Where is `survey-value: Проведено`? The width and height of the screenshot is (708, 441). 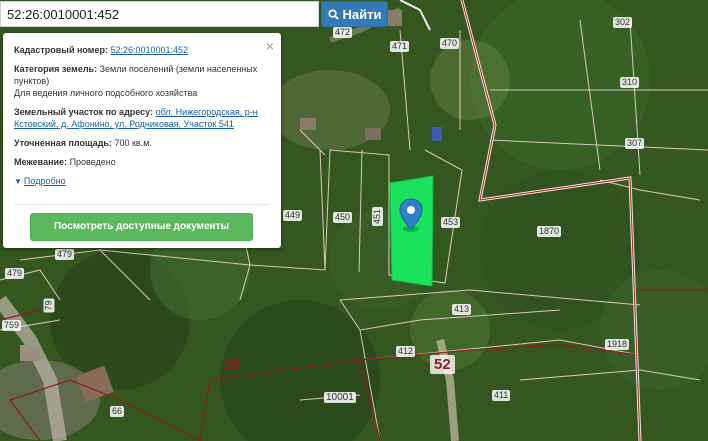 survey-value: Проведено is located at coordinates (92, 162).